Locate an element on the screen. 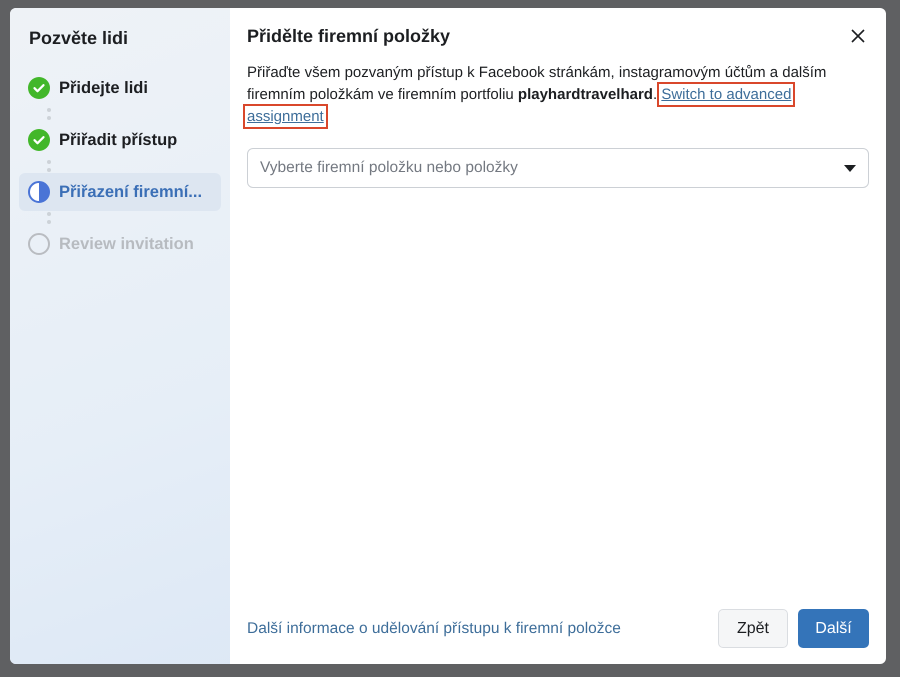  caret-icon is located at coordinates (850, 168).